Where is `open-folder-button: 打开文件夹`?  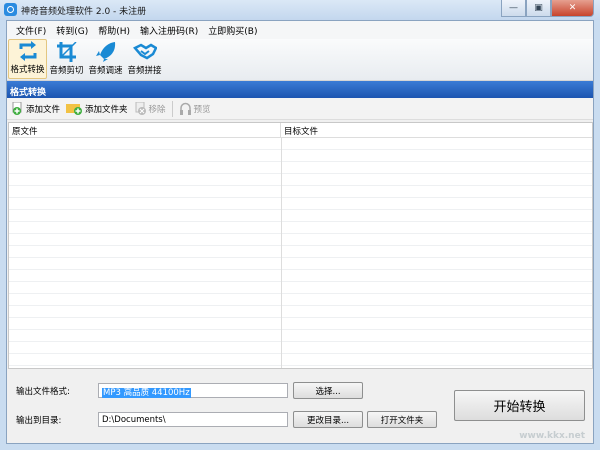
open-folder-button: 打开文件夹 is located at coordinates (402, 419).